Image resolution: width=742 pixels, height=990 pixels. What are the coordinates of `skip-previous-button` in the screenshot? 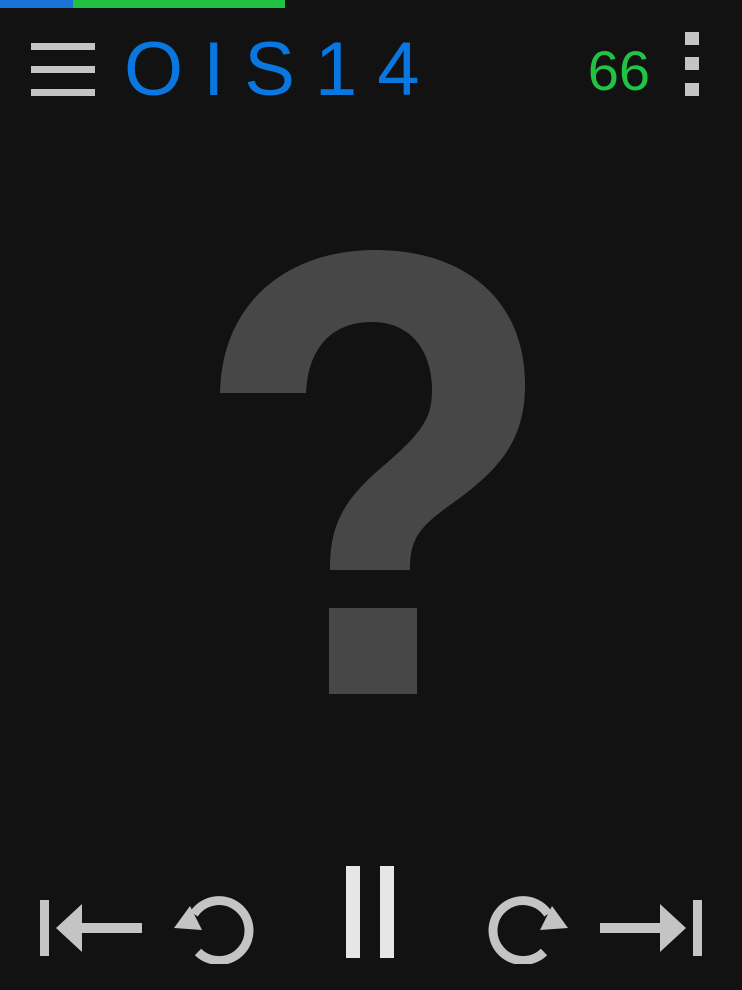 It's located at (91, 928).